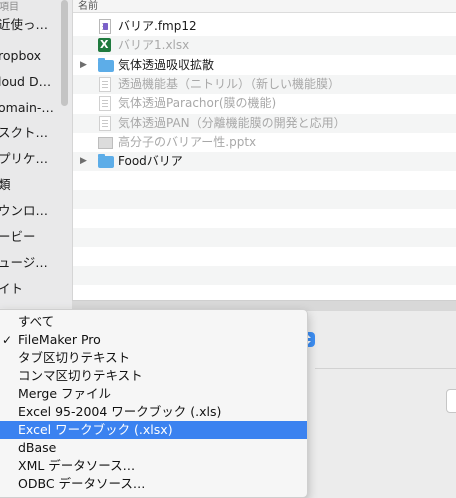 This screenshot has width=456, height=498. I want to click on menu-item-label: すべて, so click(36, 321).